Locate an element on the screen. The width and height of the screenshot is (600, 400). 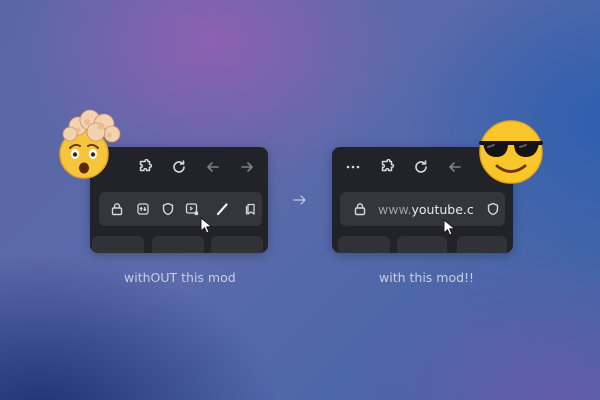
more-dots-icon is located at coordinates (353, 167).